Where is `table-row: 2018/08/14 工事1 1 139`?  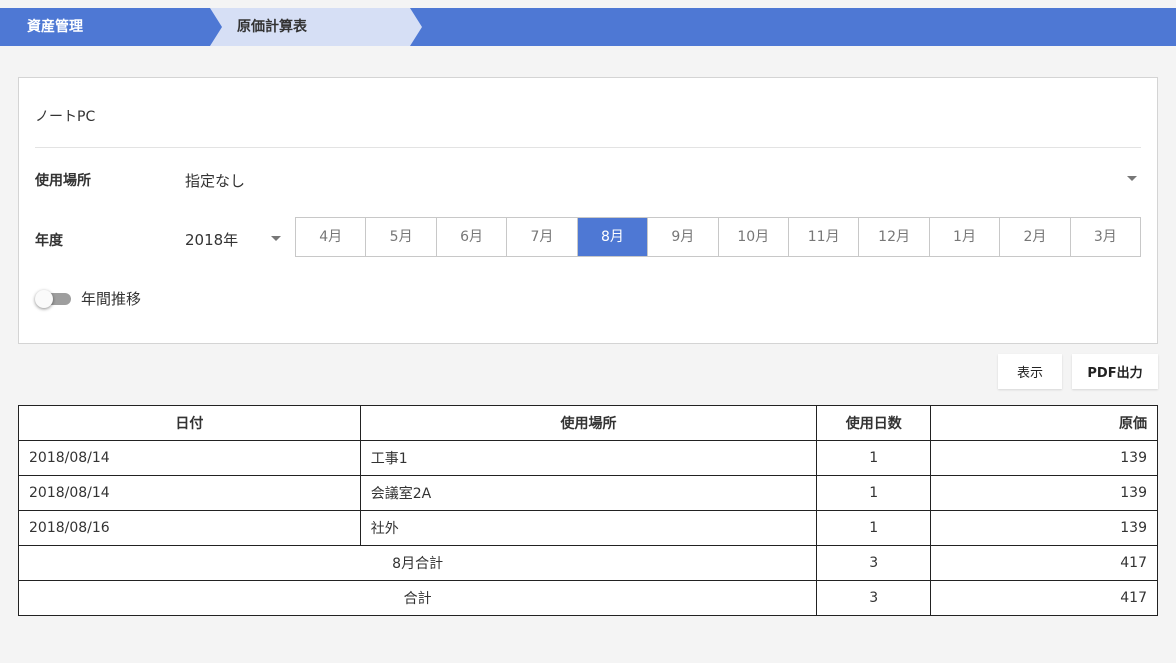 table-row: 2018/08/14 工事1 1 139 is located at coordinates (588, 458).